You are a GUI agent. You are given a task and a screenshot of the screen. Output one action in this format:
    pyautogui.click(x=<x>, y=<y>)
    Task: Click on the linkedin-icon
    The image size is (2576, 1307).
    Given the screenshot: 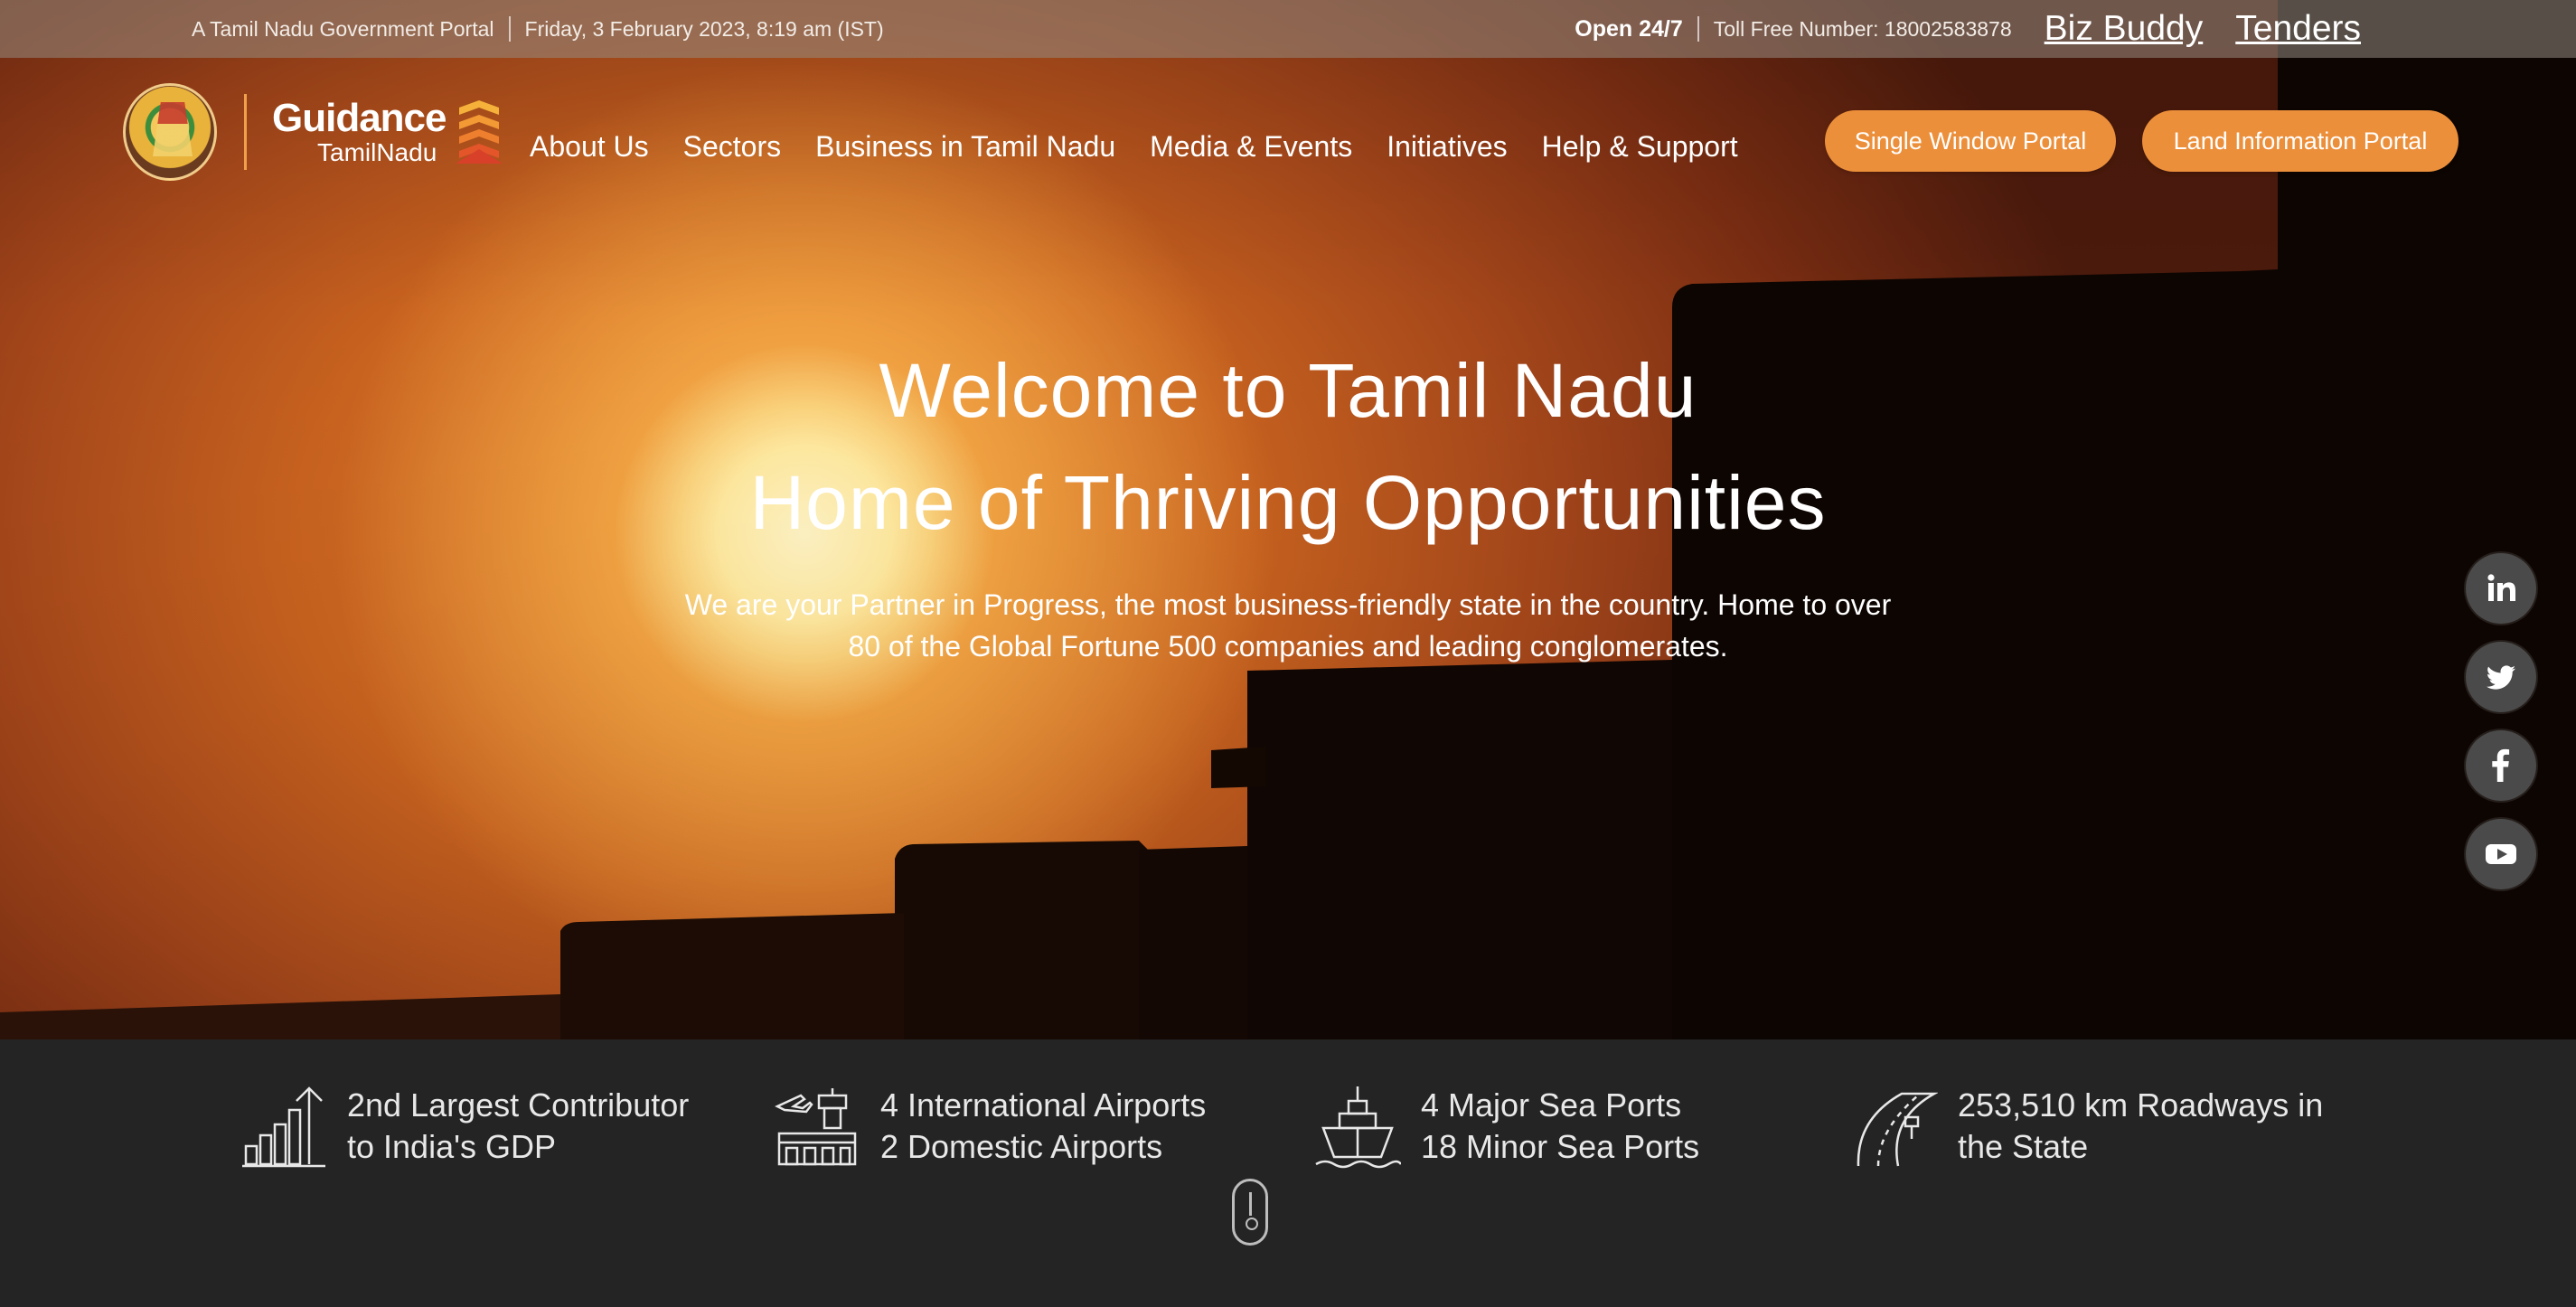 What is the action you would take?
    pyautogui.click(x=2501, y=588)
    